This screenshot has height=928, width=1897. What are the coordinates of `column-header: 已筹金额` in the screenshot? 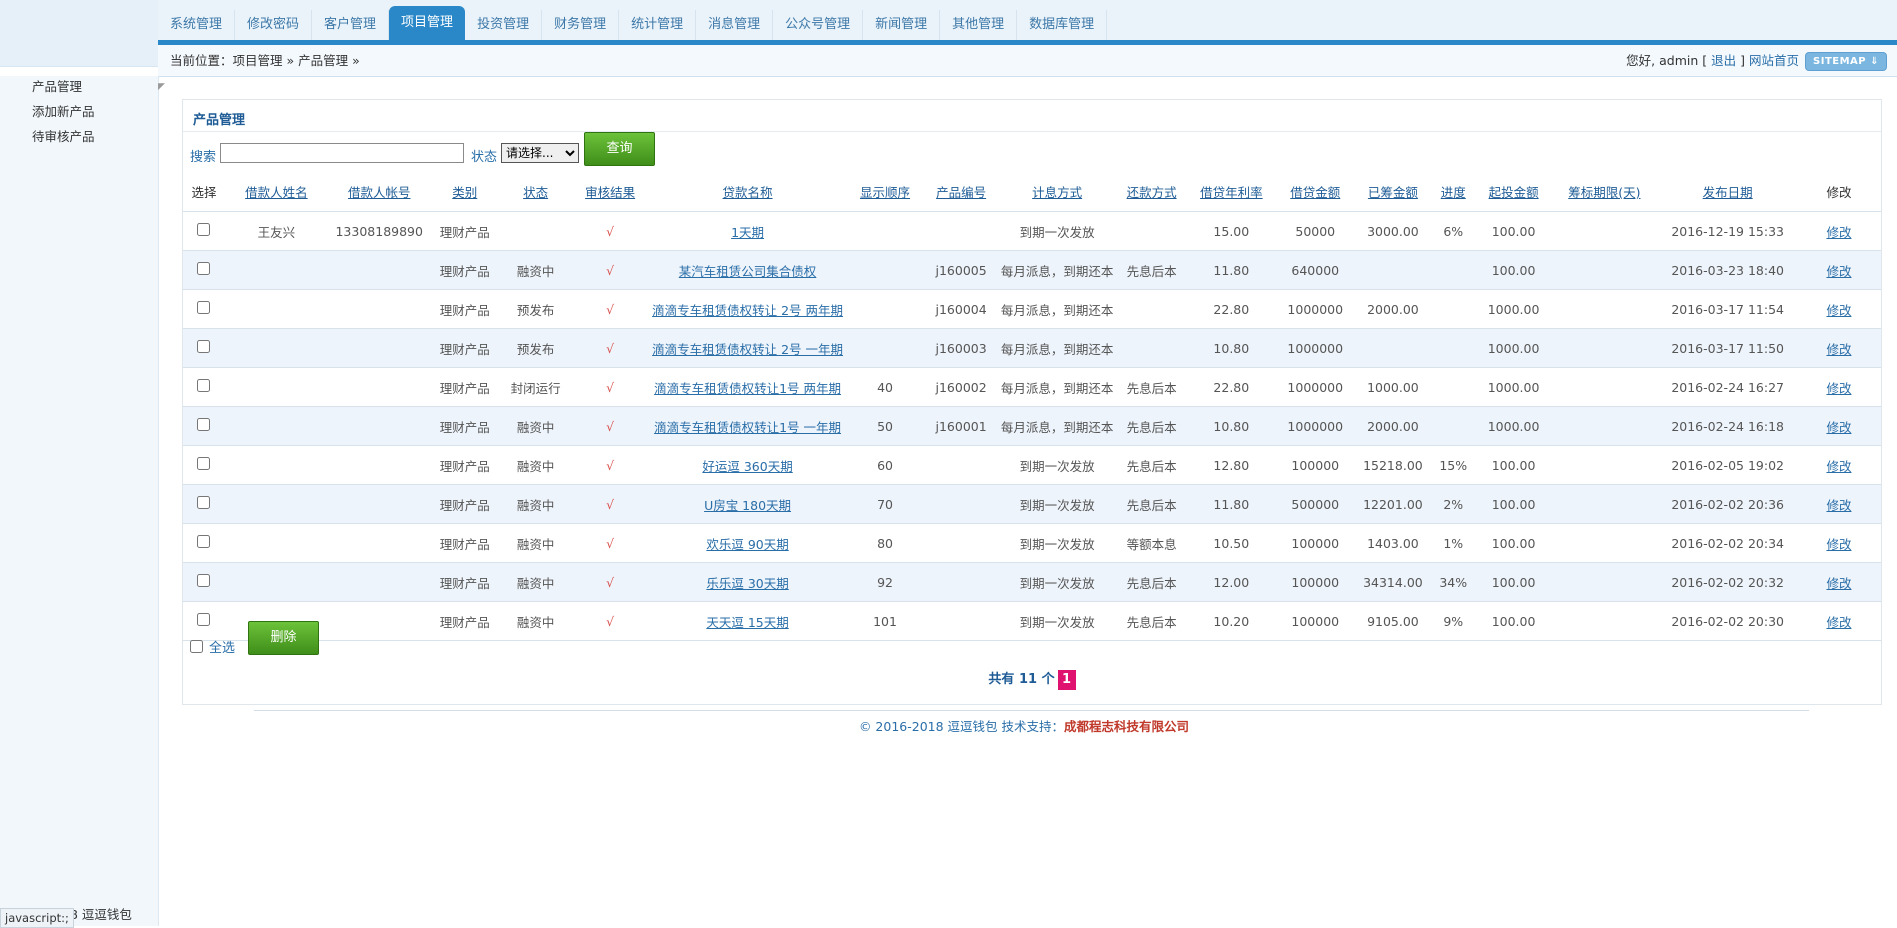 It's located at (1393, 192).